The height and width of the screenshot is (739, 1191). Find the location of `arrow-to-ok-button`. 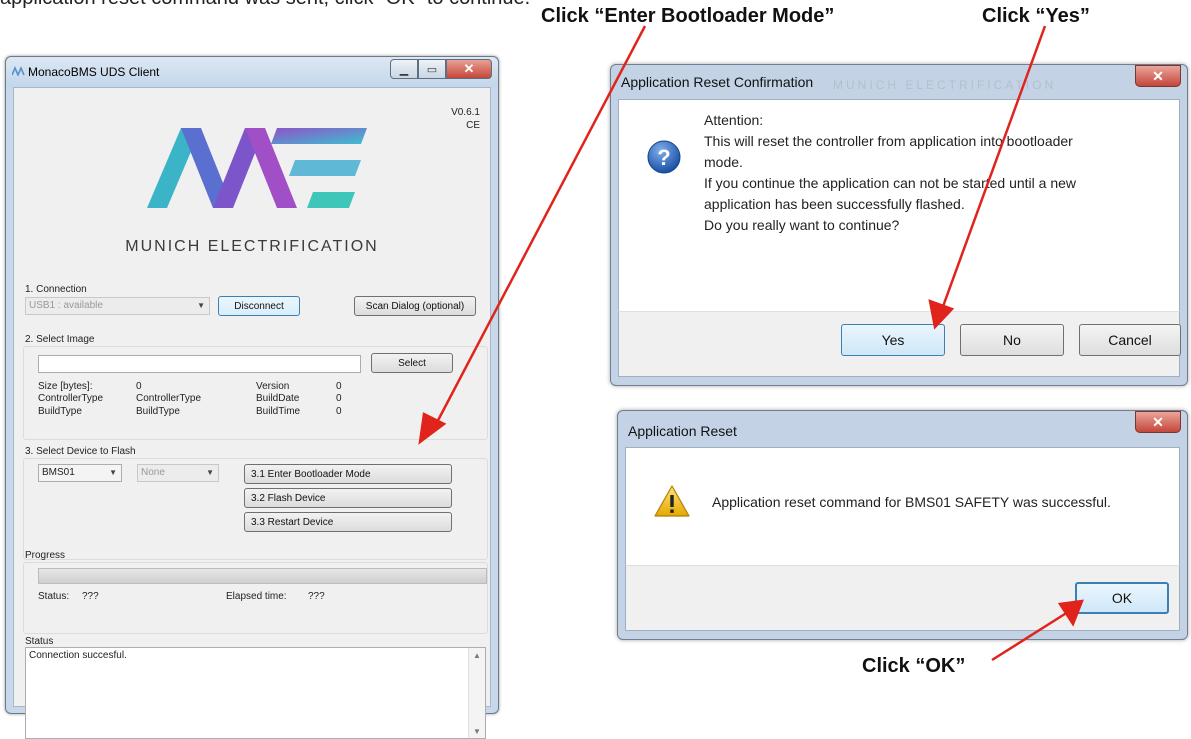

arrow-to-ok-button is located at coordinates (1030, 636).